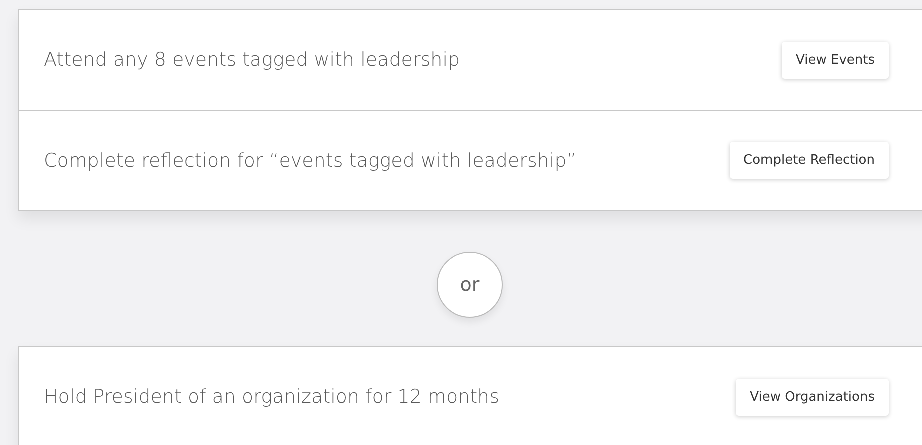  What do you see at coordinates (252, 60) in the screenshot?
I see `requirement-text: Attend any 8 events tagged with leadership` at bounding box center [252, 60].